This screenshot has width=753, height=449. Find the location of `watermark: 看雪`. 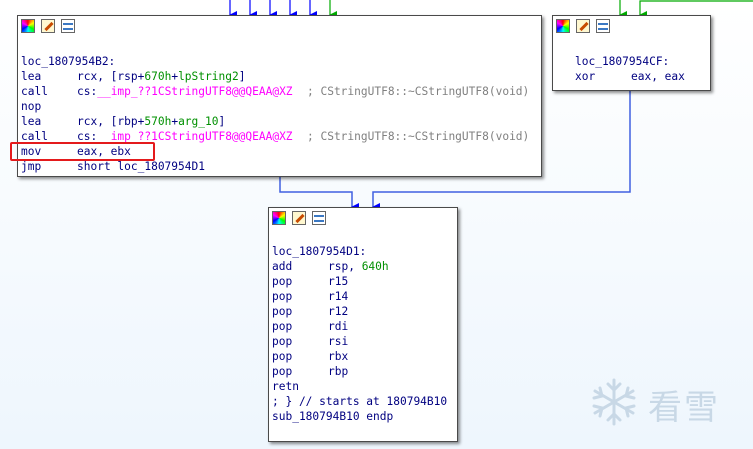

watermark: 看雪 is located at coordinates (668, 402).